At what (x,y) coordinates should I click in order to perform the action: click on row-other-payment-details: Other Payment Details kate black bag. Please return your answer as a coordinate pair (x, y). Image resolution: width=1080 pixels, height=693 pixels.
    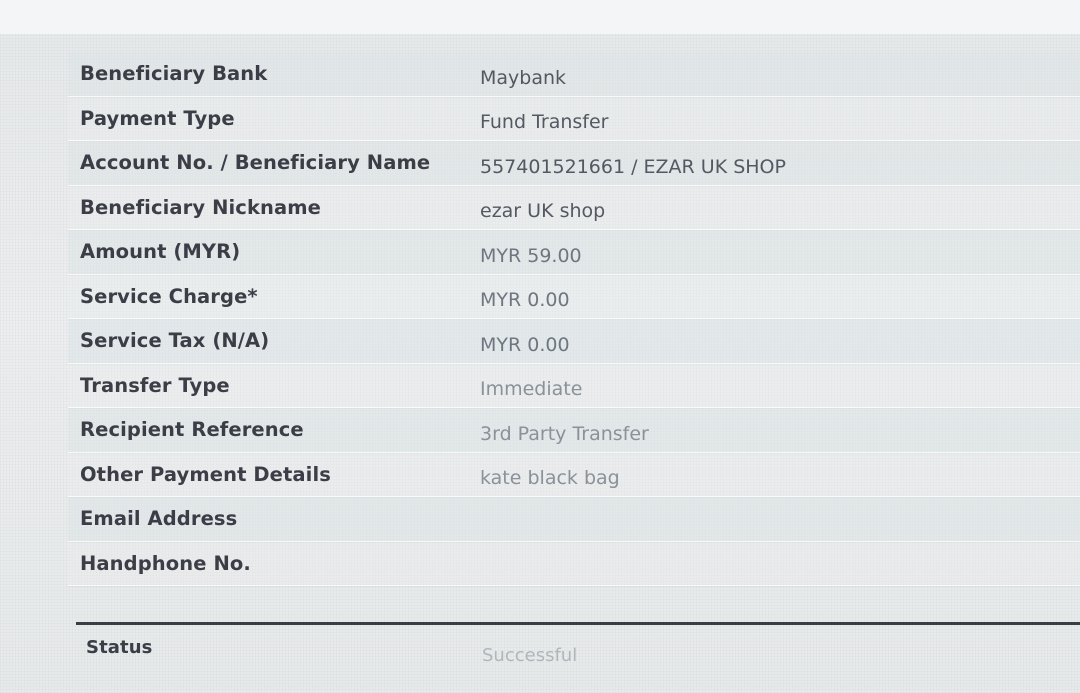
    Looking at the image, I should click on (574, 474).